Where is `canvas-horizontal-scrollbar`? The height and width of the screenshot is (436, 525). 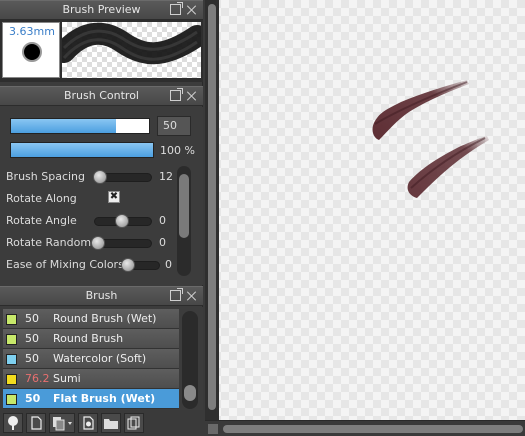 canvas-horizontal-scrollbar is located at coordinates (365, 428).